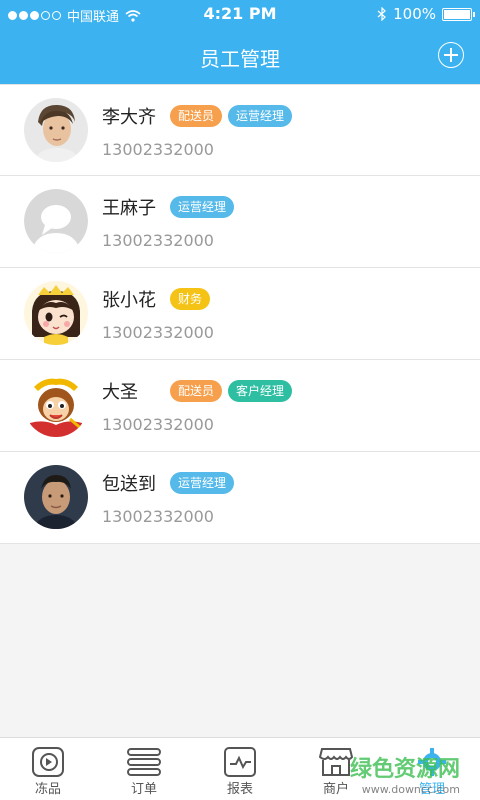 The width and height of the screenshot is (480, 800). What do you see at coordinates (129, 300) in the screenshot?
I see `employee-name: 张小花` at bounding box center [129, 300].